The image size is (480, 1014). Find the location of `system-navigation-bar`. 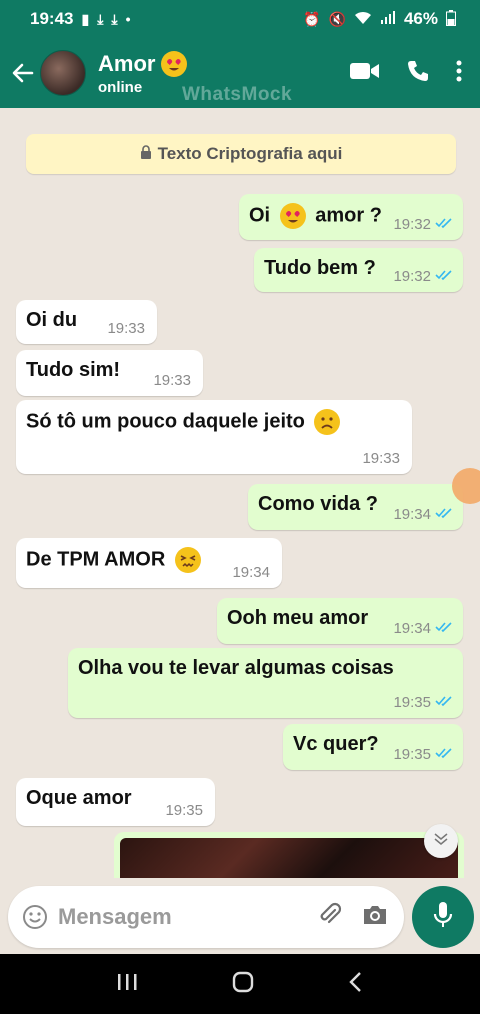

system-navigation-bar is located at coordinates (240, 984).